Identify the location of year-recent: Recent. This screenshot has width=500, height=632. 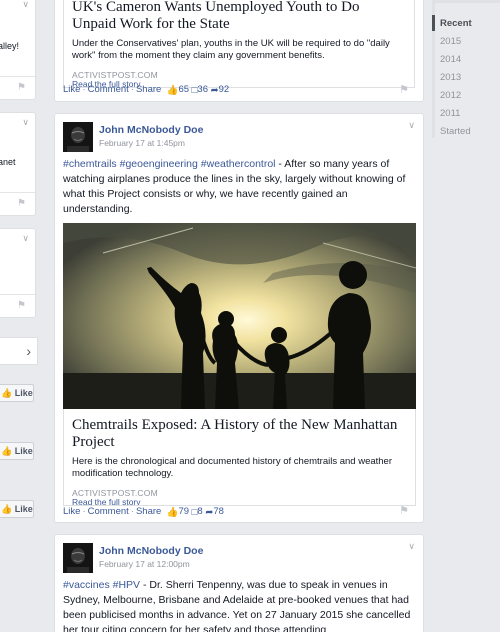
(456, 23).